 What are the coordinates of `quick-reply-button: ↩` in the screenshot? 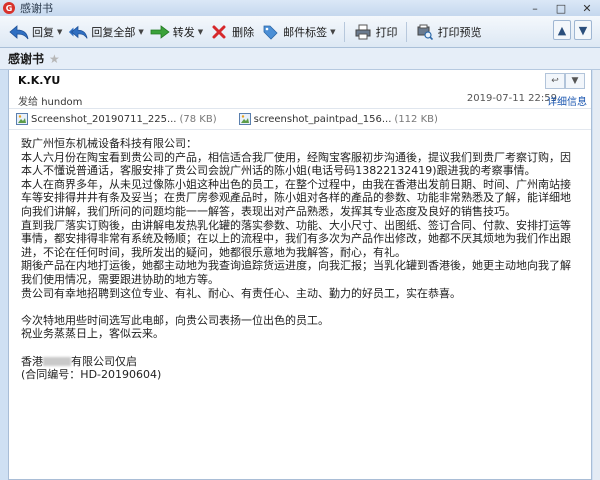 It's located at (555, 81).